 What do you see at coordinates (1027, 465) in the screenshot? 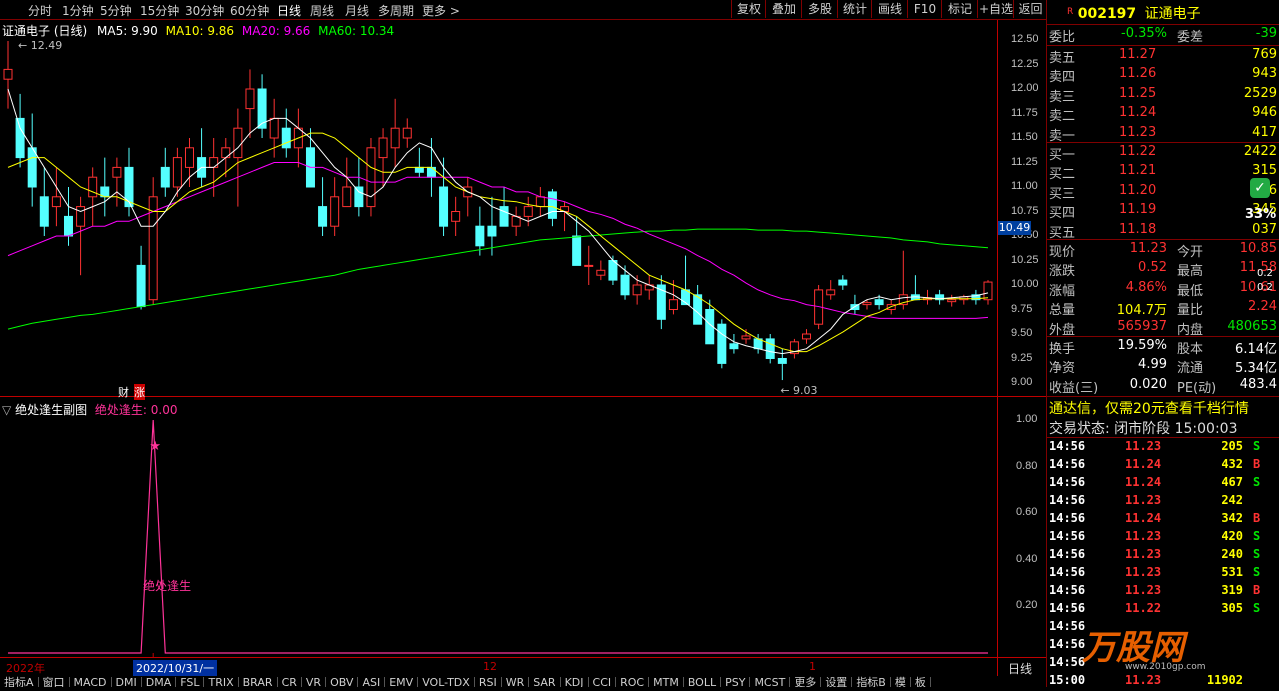
I see `sub-tick: 0.80` at bounding box center [1027, 465].